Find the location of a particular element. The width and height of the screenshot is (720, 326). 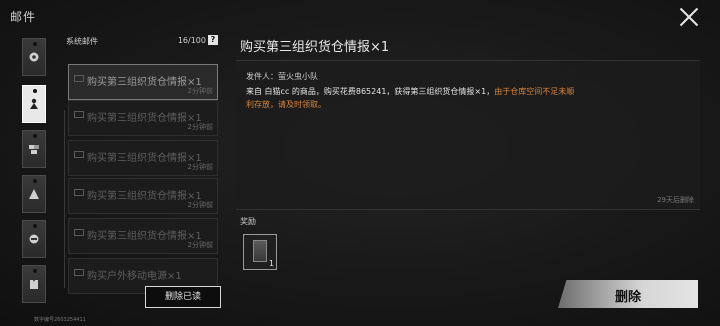

mail-body-text: 来自 白猫cc 的商品，购买花费865241，获得第三组织货仓情报×1， is located at coordinates (370, 91).